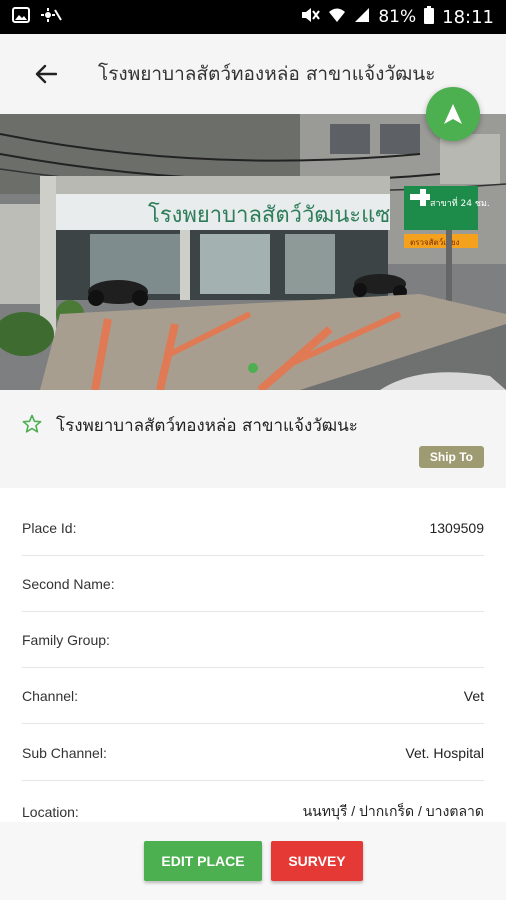 This screenshot has height=900, width=506. I want to click on detail-value: Vet. Hospital, so click(444, 752).